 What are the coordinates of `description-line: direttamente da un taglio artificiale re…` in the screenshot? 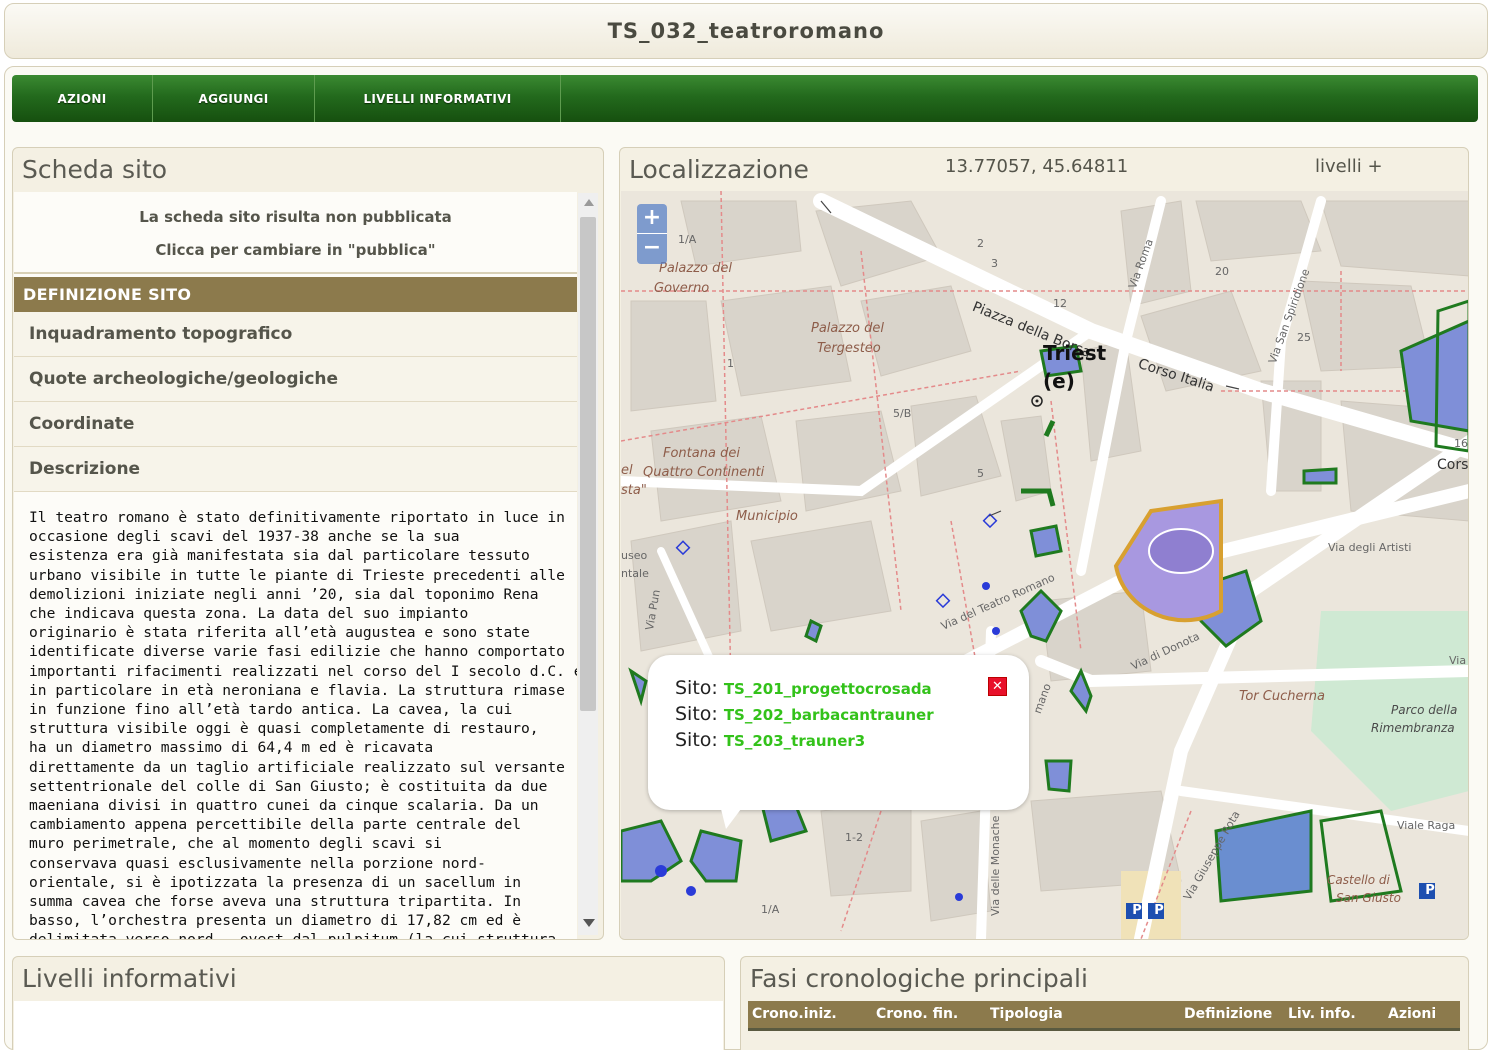 It's located at (297, 767).